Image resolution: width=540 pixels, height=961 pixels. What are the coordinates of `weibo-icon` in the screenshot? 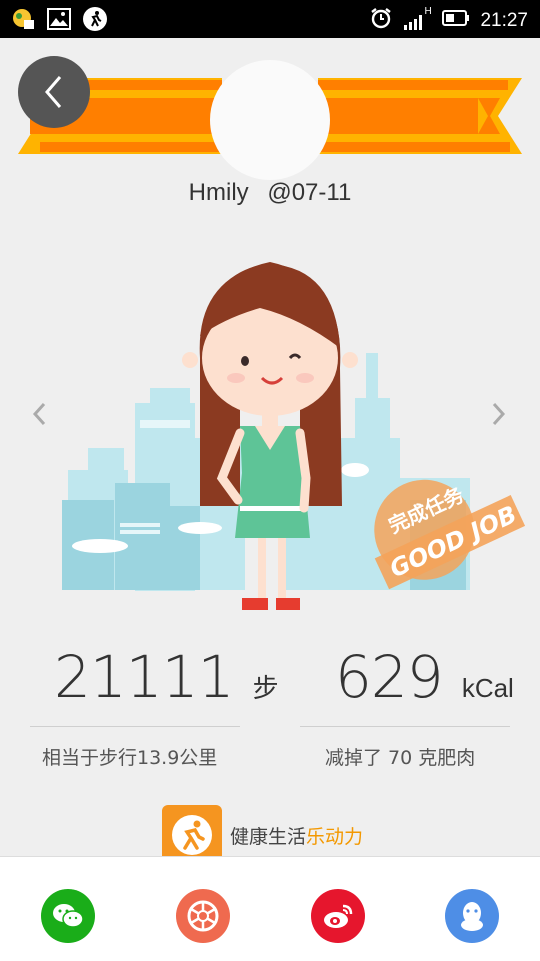 It's located at (338, 916).